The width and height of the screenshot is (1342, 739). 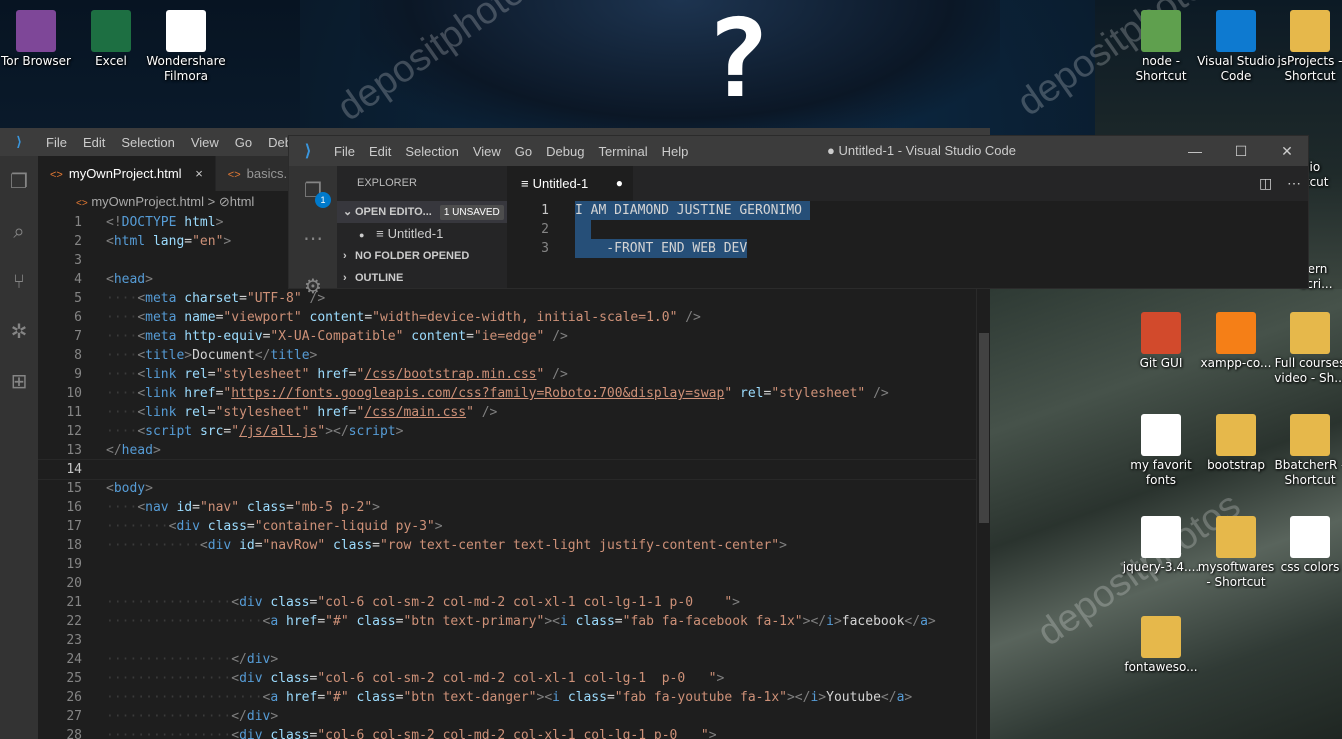 I want to click on desktop-icon: jsProjects - Shortcut, so click(x=1306, y=47).